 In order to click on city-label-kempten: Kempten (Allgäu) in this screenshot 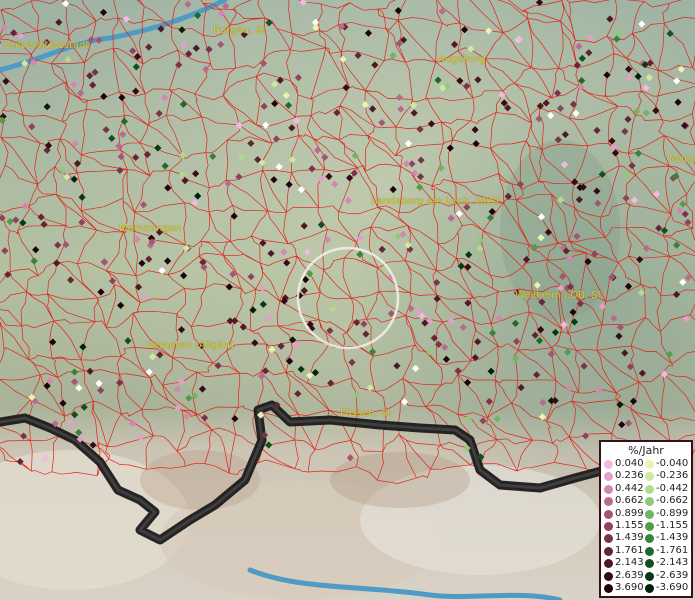, I will do `click(190, 345)`.